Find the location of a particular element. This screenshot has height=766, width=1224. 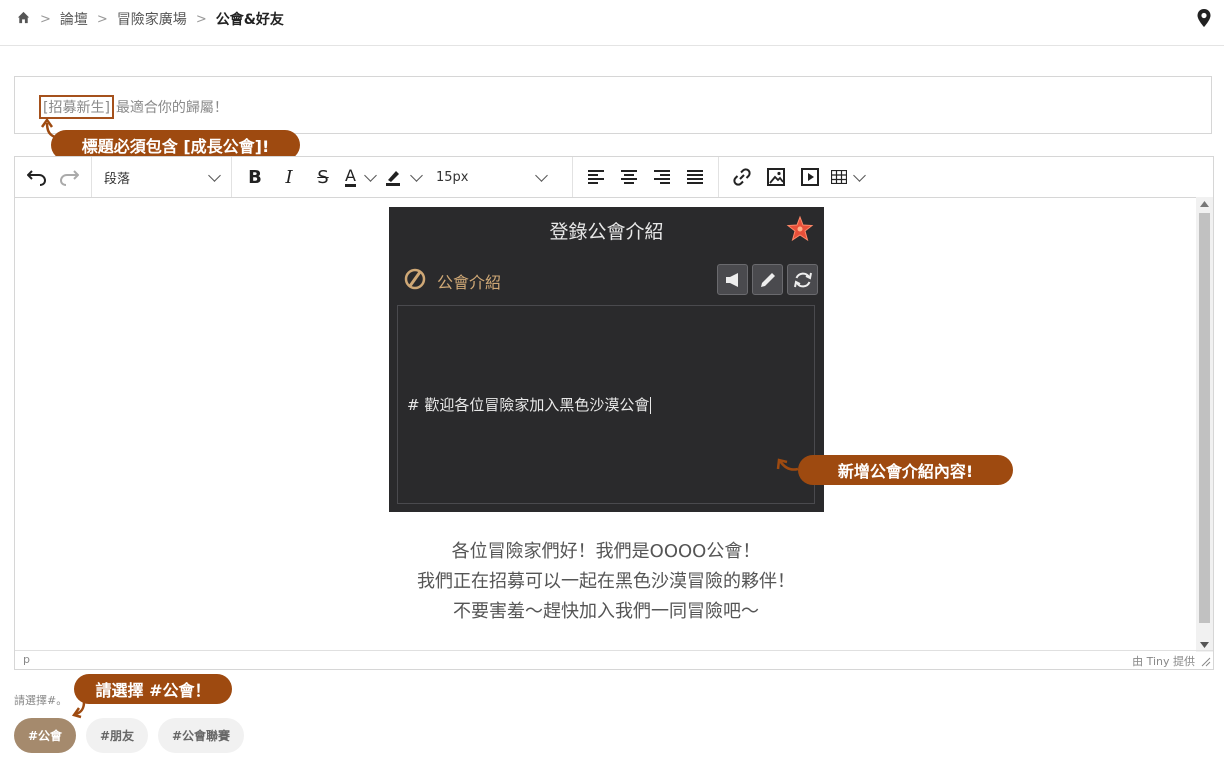

editor-toolbar: 段落 B I S A 15px is located at coordinates (614, 177).